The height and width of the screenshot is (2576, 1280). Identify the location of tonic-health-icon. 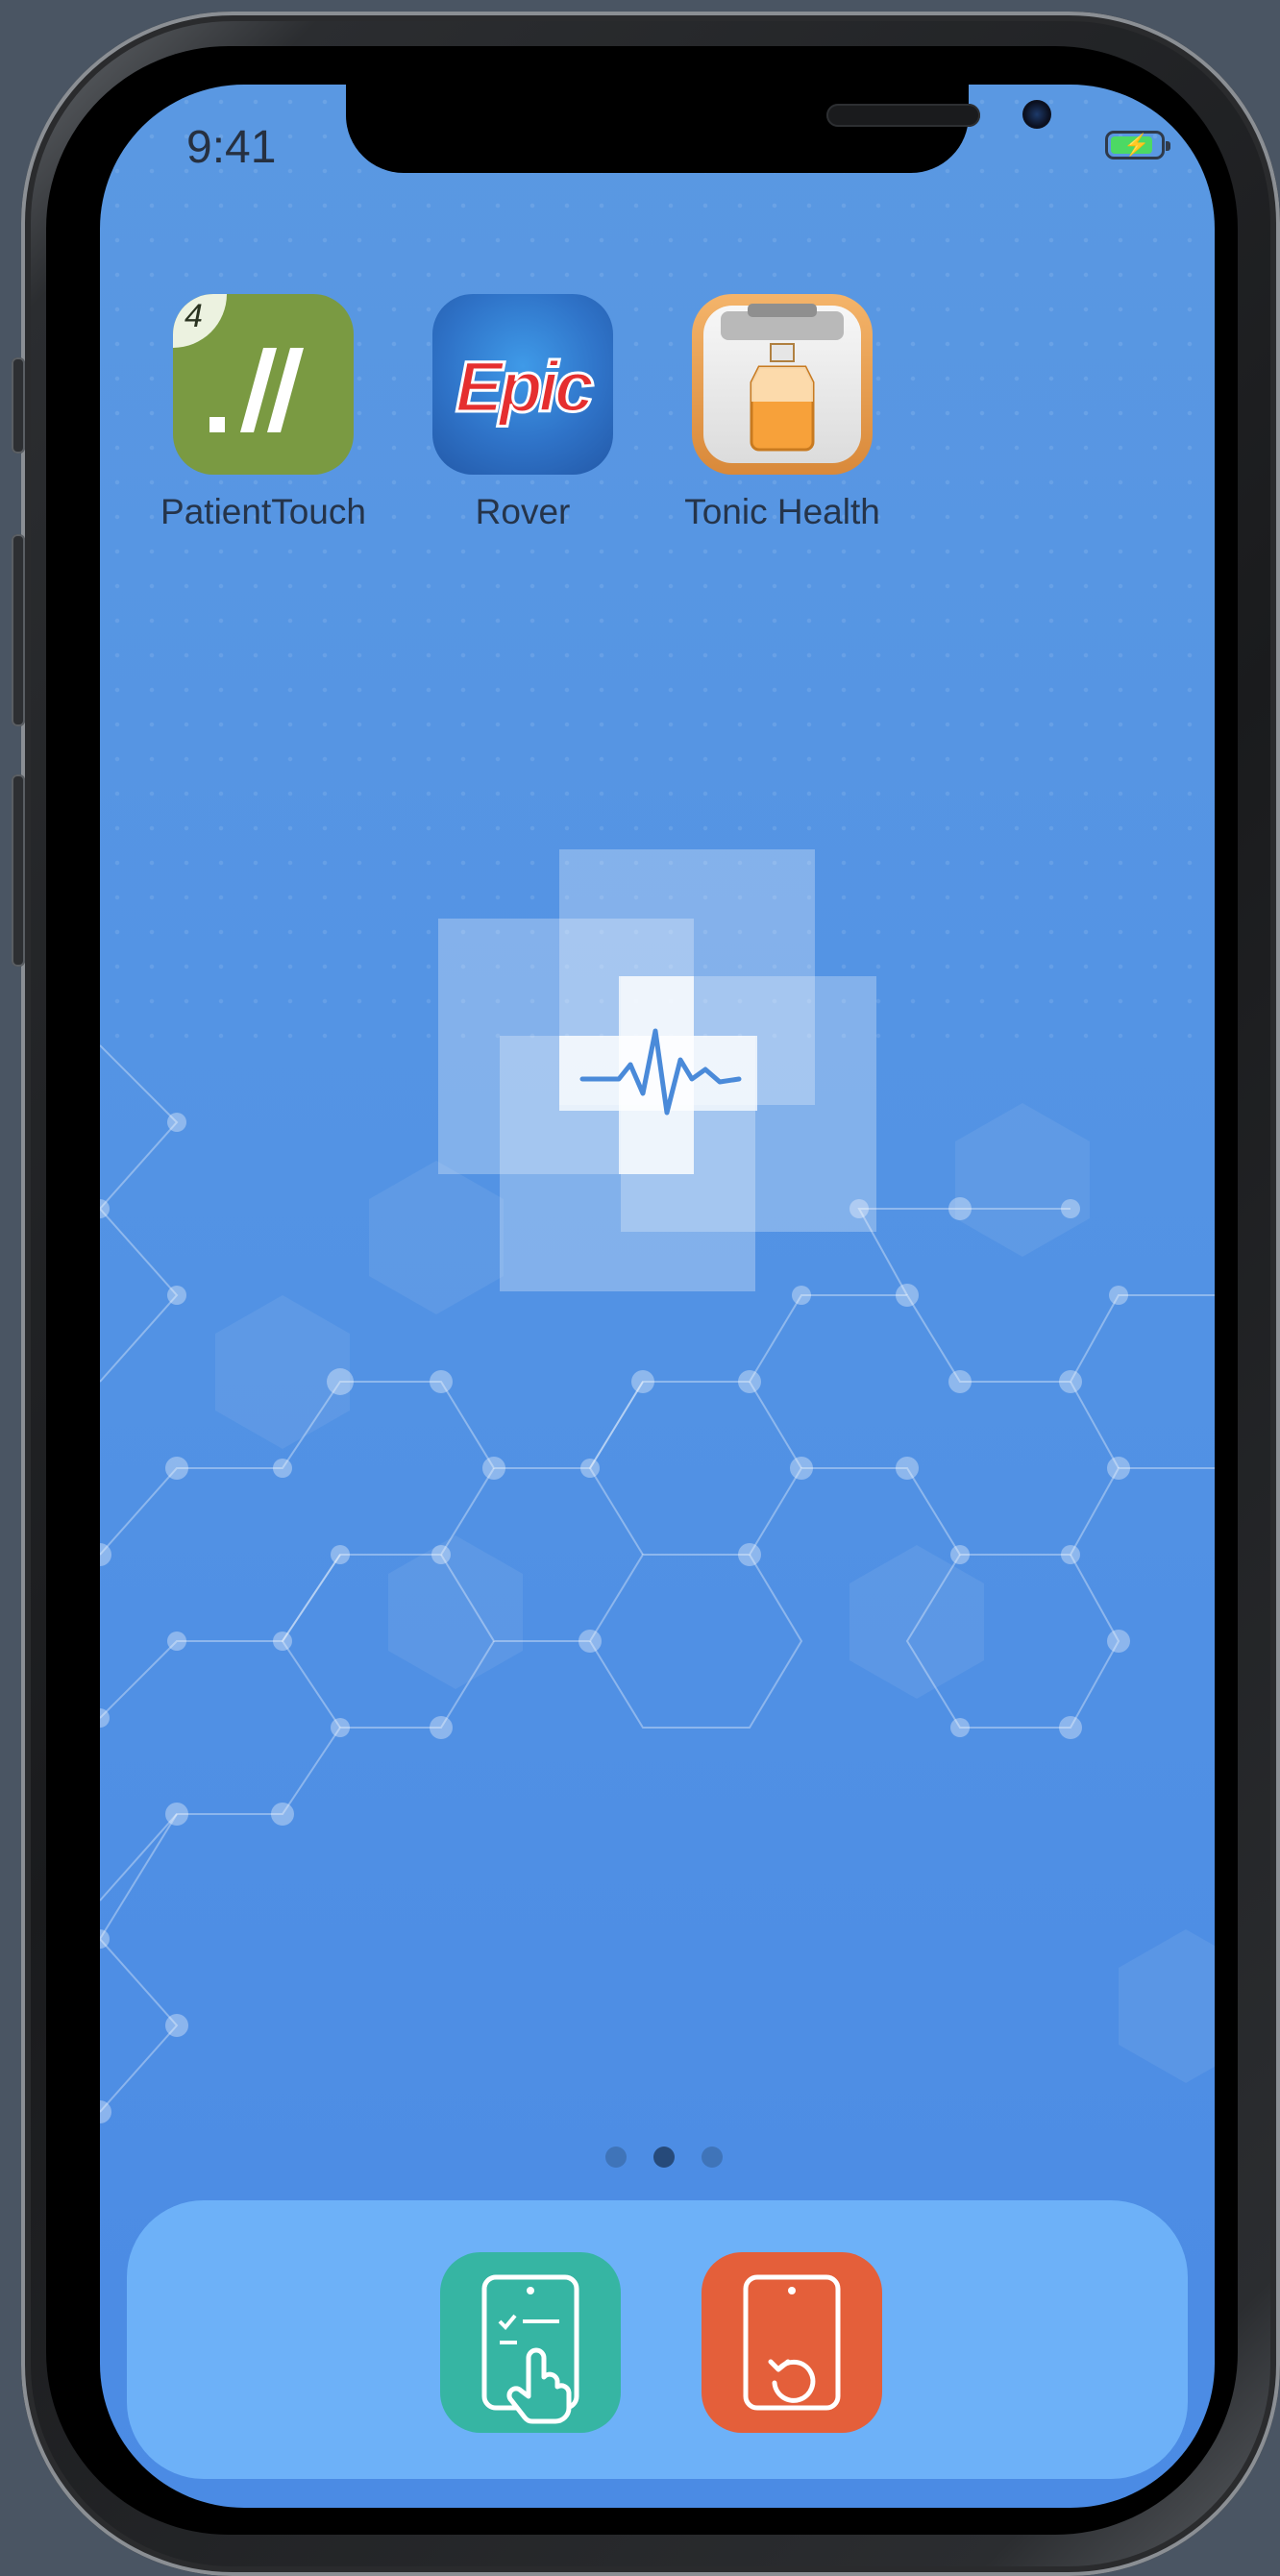
(782, 384).